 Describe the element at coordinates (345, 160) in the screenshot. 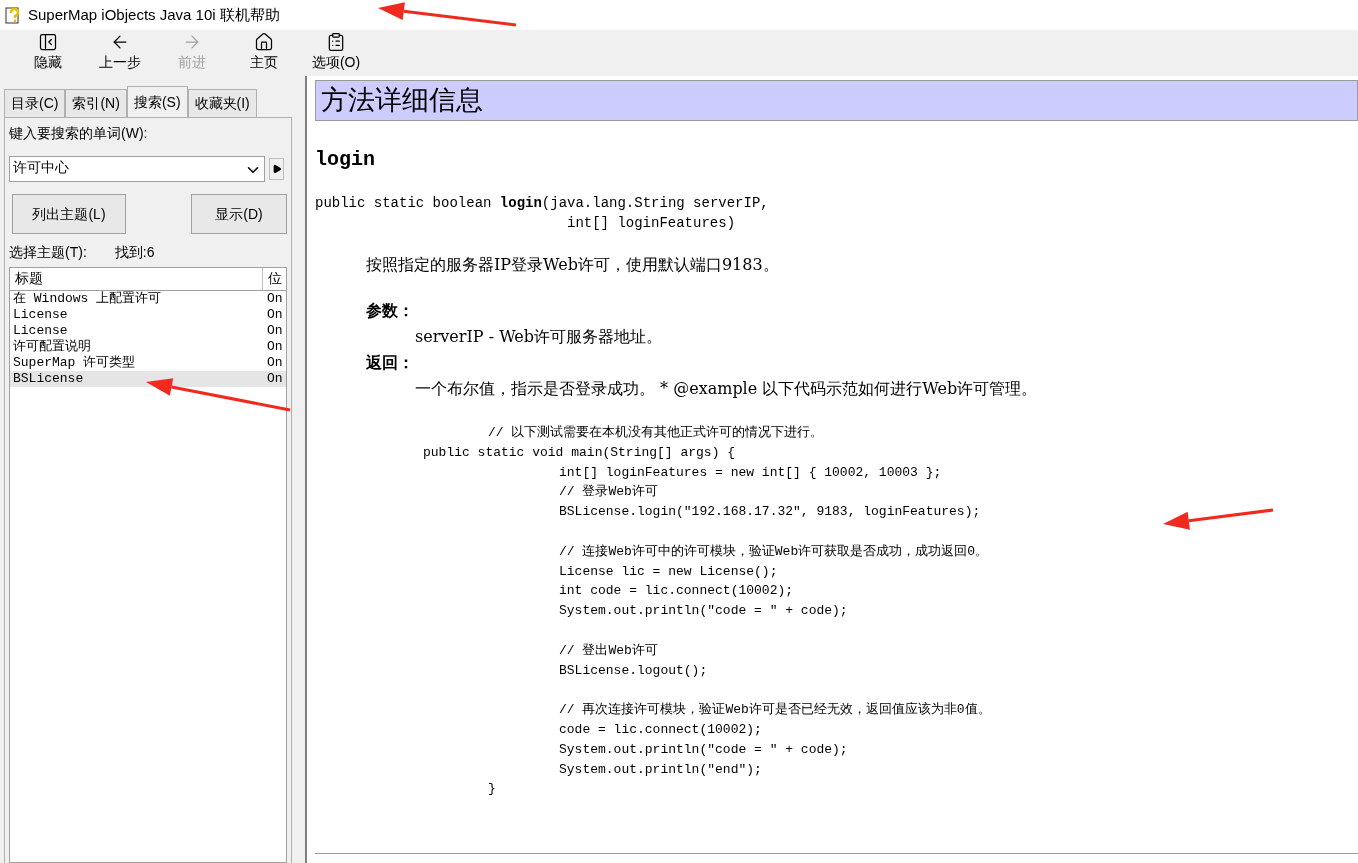

I see `method-name: login` at that location.